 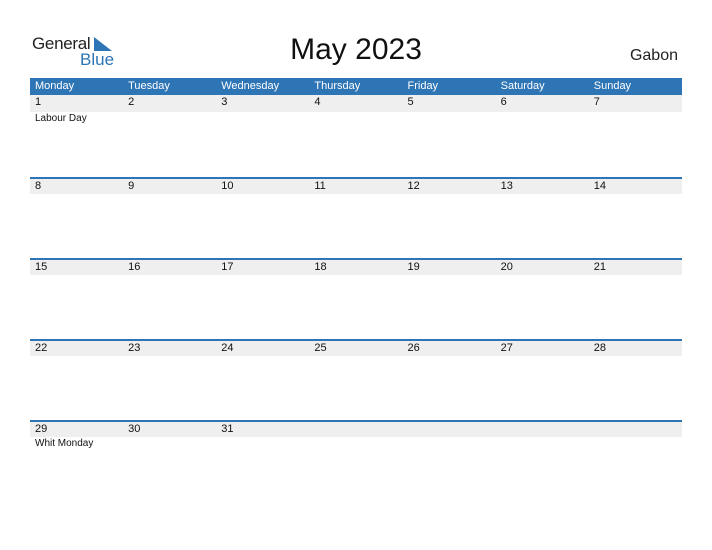 I want to click on day-number: 17, so click(x=227, y=267).